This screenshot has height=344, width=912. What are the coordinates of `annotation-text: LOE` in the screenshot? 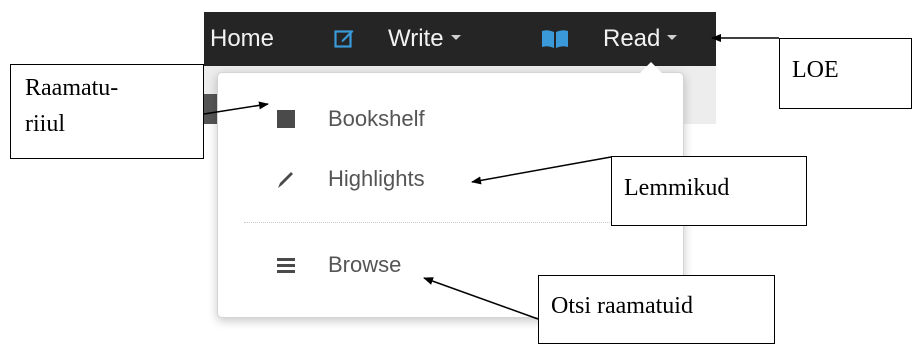 It's located at (815, 70).